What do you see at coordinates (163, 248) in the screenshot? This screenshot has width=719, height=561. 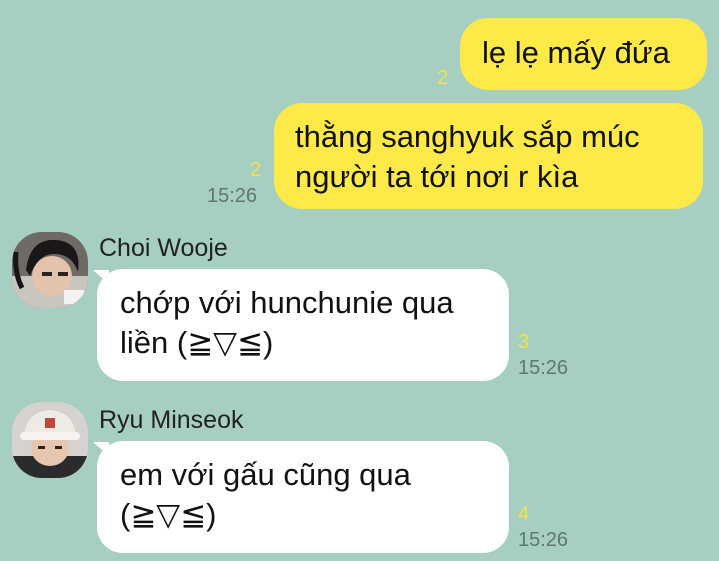 I see `sender-name: Choi Wooje` at bounding box center [163, 248].